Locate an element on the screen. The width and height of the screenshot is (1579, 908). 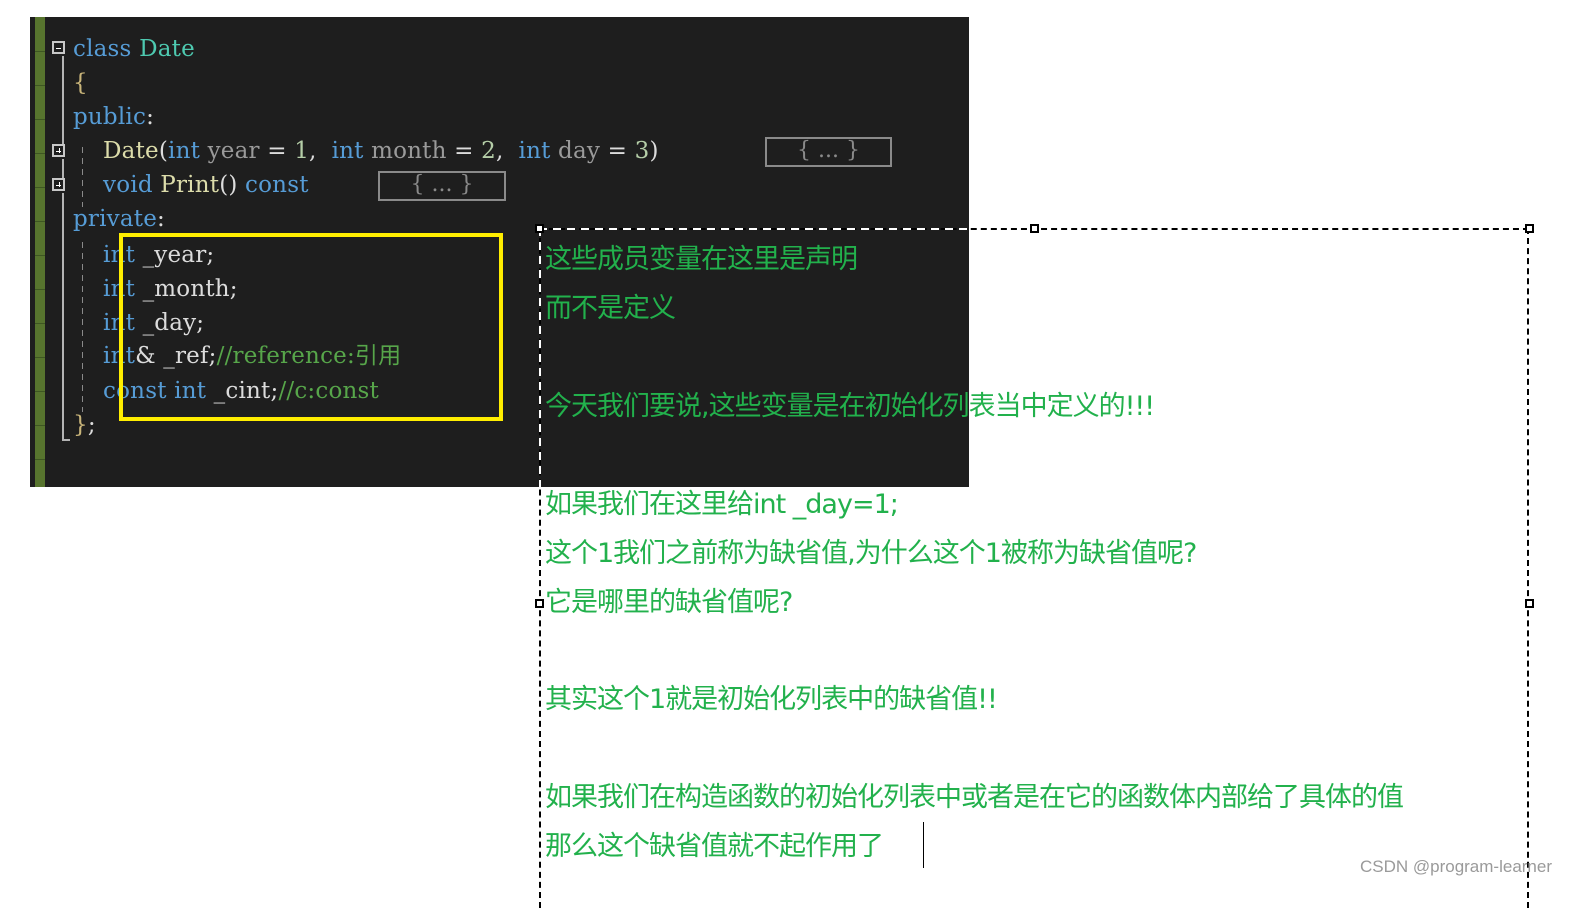
code-line-close-brace: }; is located at coordinates (84, 425).